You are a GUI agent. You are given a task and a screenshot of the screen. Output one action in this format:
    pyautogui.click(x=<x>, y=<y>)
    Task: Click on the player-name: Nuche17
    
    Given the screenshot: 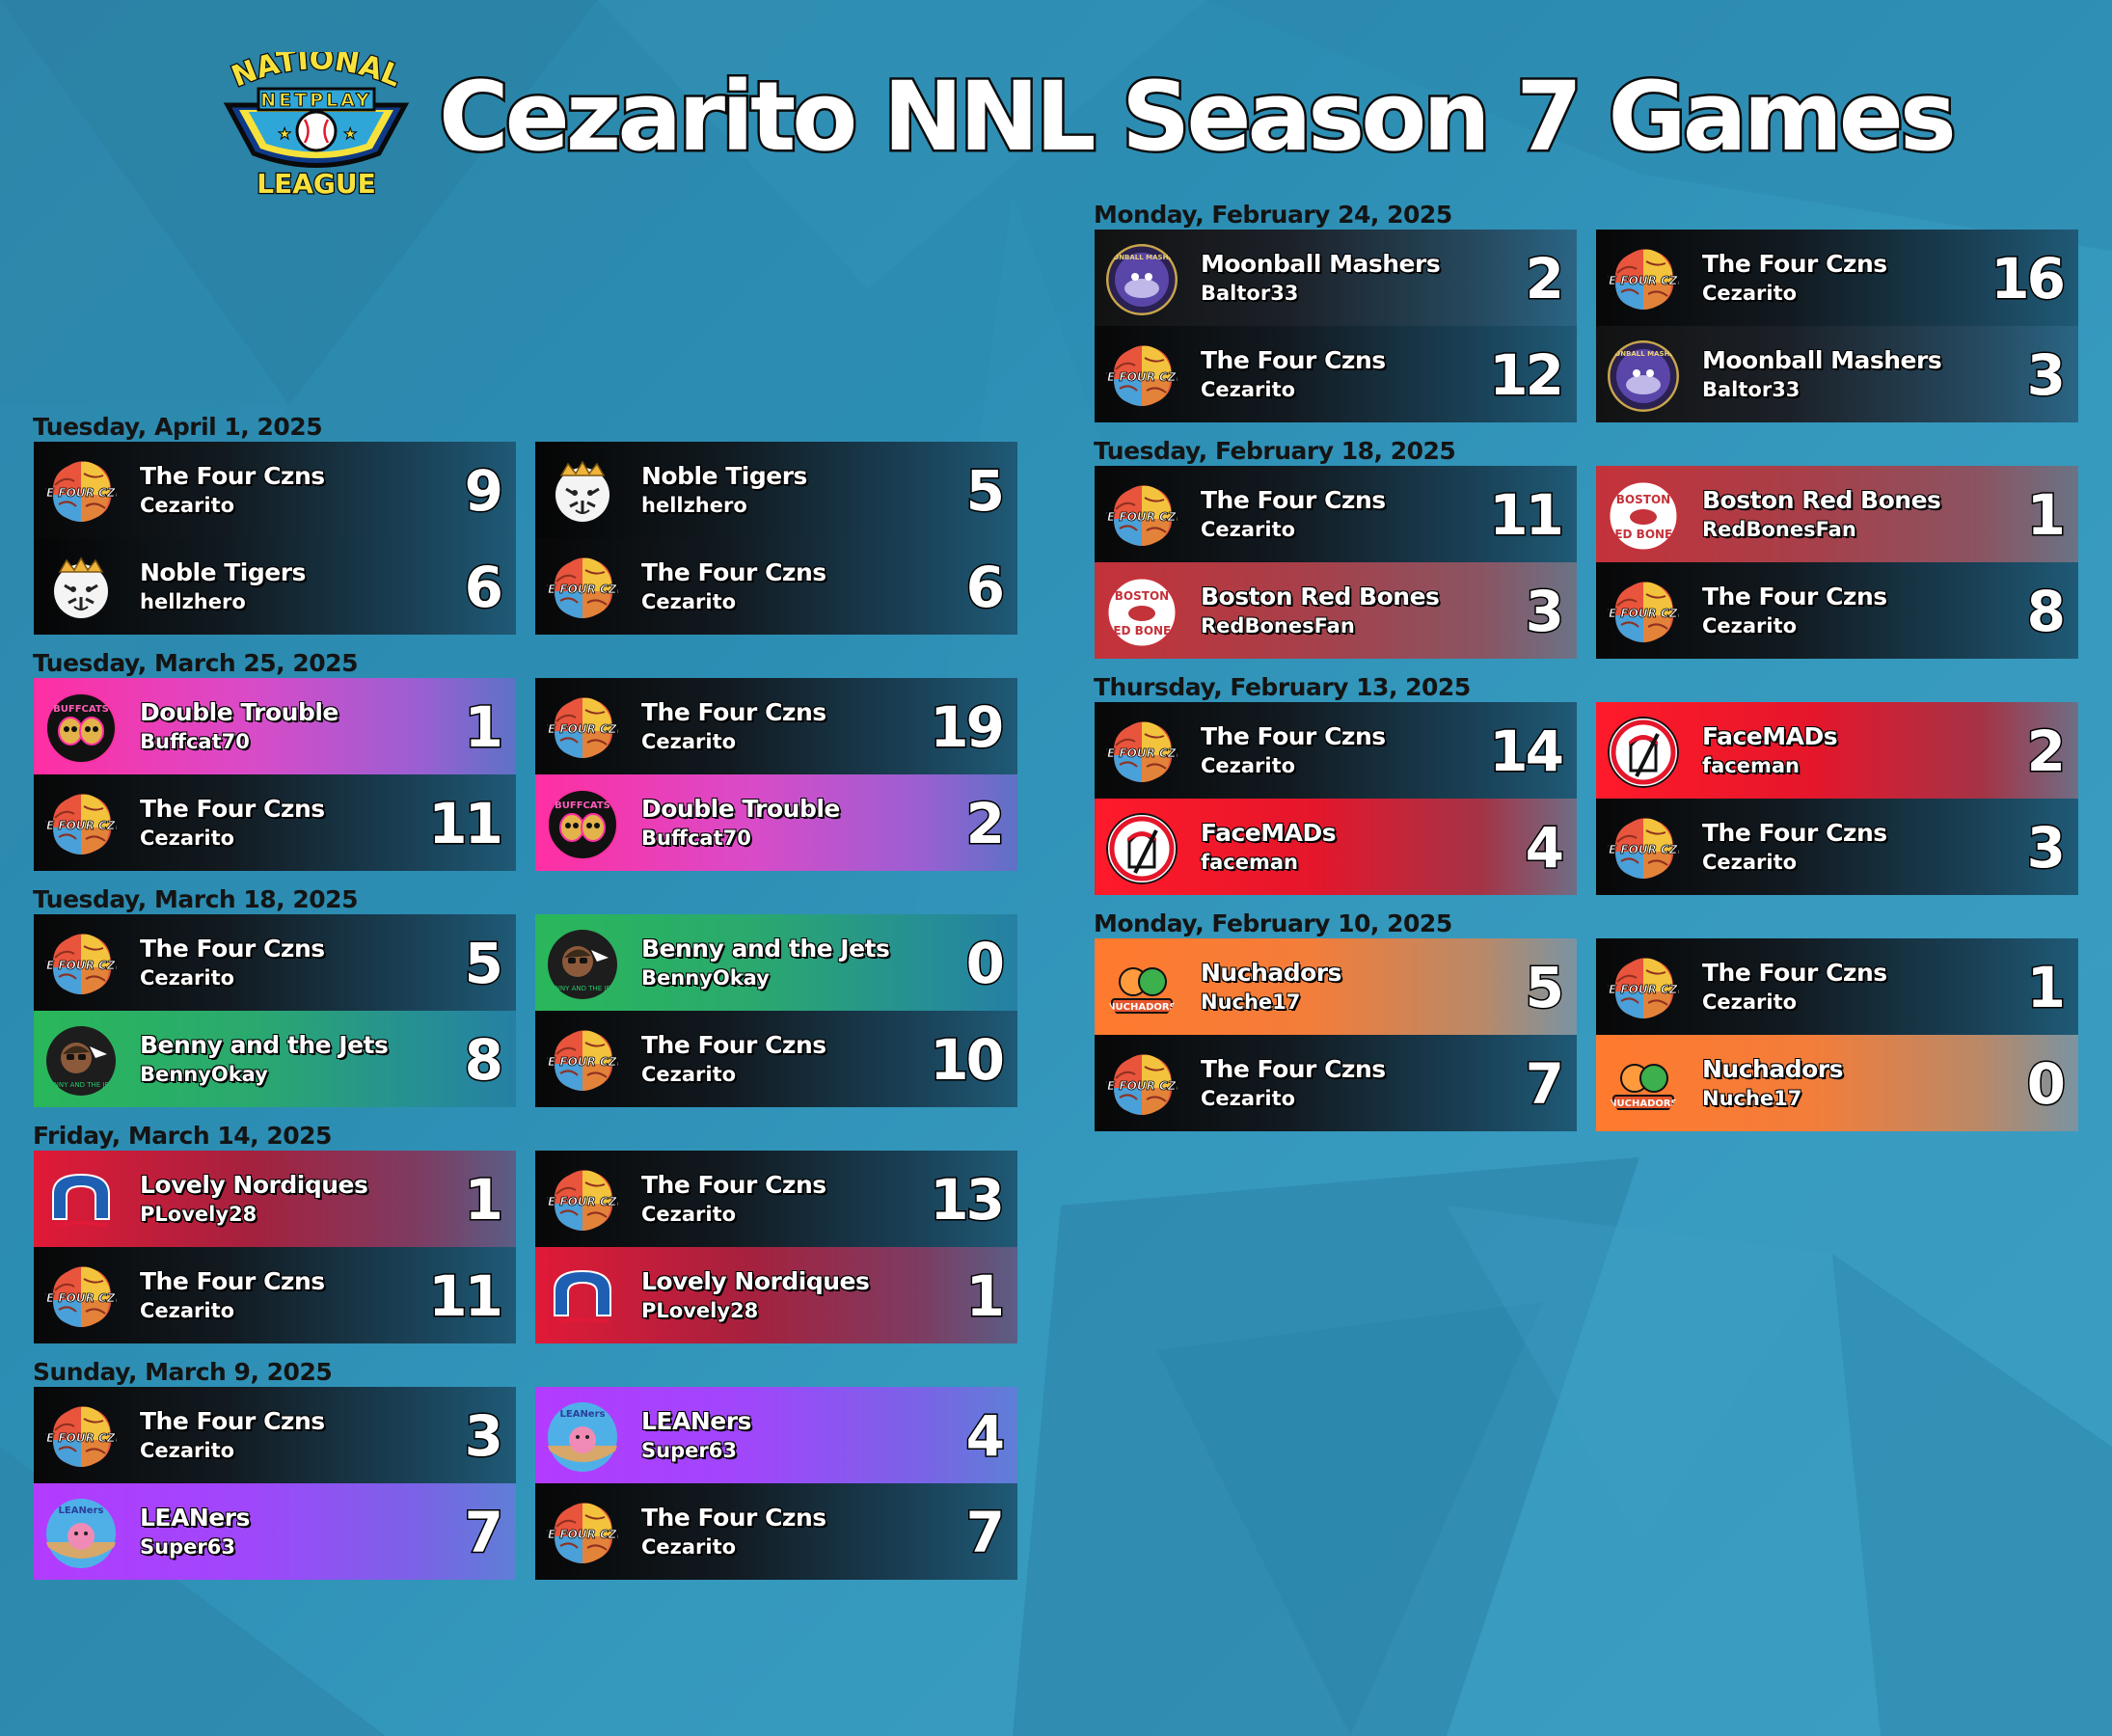 What is the action you would take?
    pyautogui.click(x=1251, y=1002)
    